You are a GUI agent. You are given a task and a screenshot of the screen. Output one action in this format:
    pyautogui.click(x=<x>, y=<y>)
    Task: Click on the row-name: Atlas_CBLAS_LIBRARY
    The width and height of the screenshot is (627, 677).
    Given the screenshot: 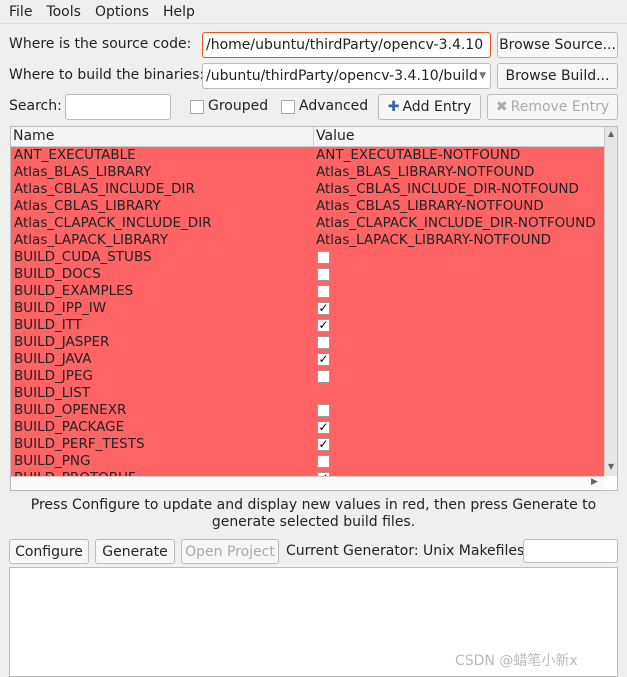 What is the action you would take?
    pyautogui.click(x=87, y=206)
    